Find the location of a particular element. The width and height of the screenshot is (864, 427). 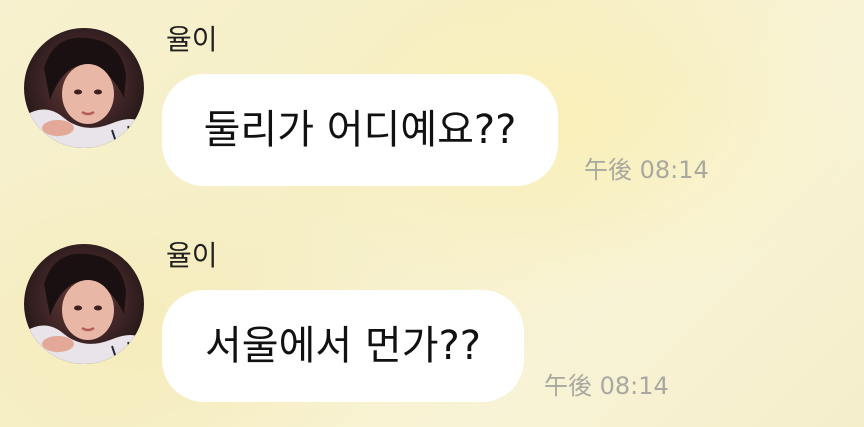

message-text: 둘리가 어디예요?? is located at coordinates (360, 130).